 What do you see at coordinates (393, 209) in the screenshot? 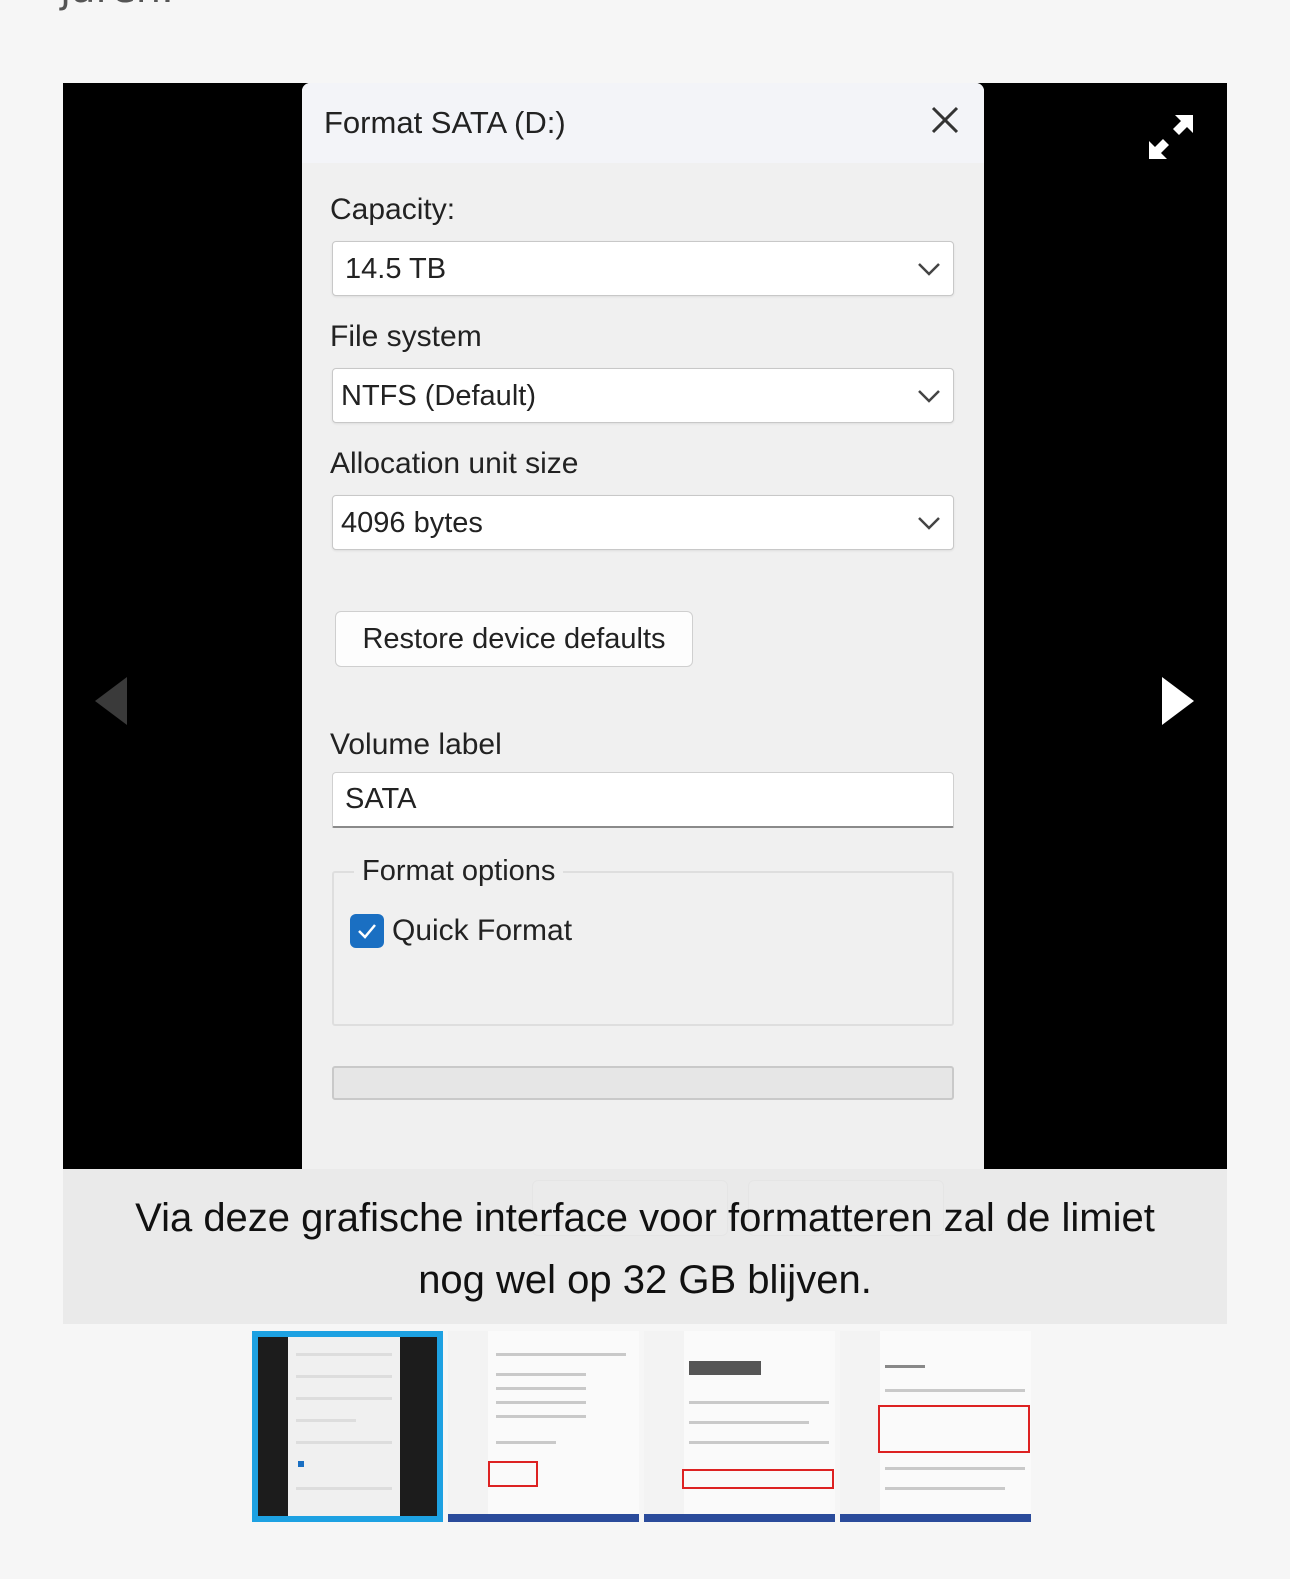
I see `capacity-label: Capacity:` at bounding box center [393, 209].